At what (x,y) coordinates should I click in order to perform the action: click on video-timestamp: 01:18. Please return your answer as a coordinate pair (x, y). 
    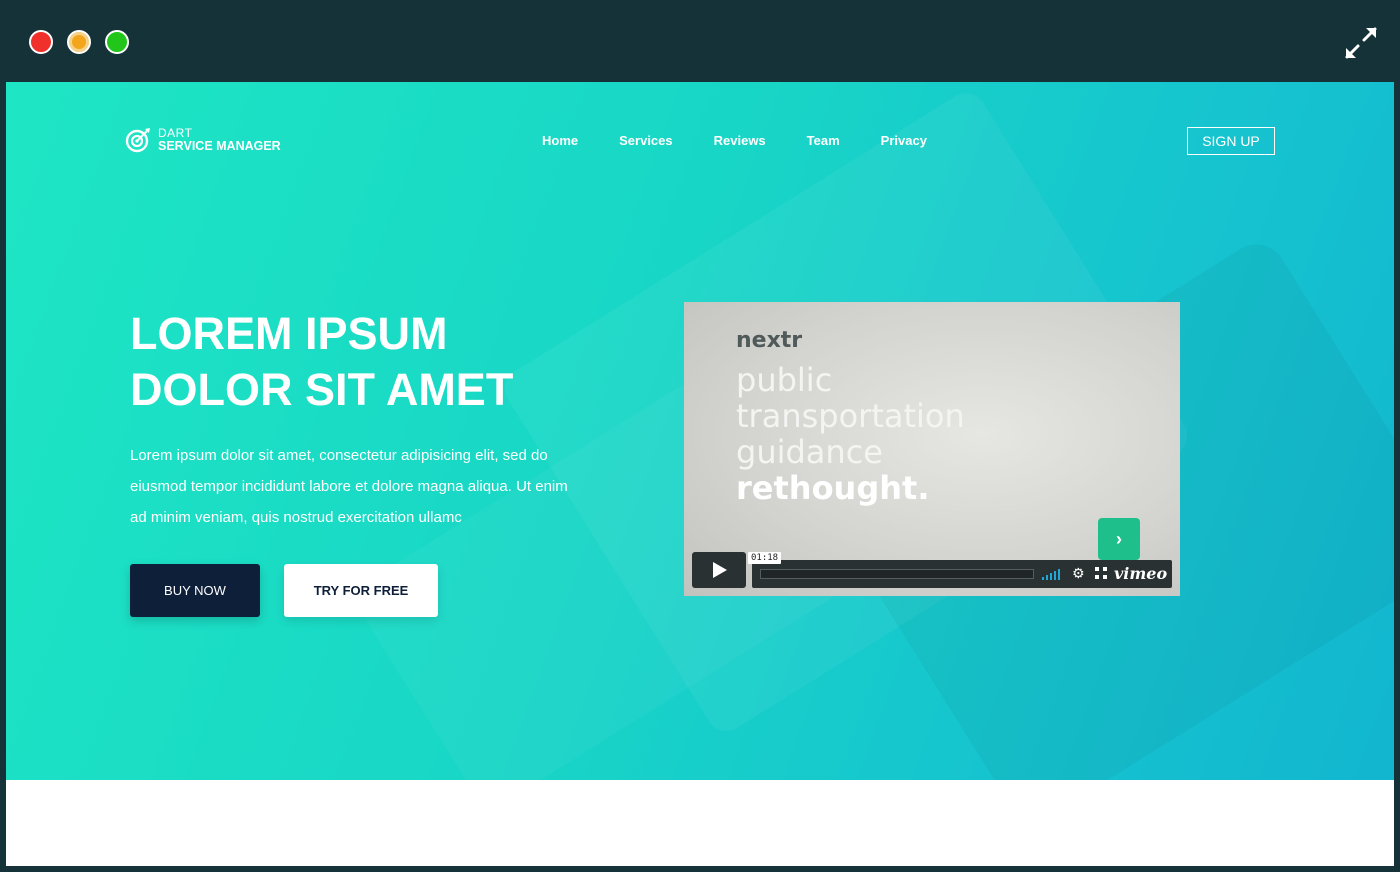
    Looking at the image, I should click on (765, 558).